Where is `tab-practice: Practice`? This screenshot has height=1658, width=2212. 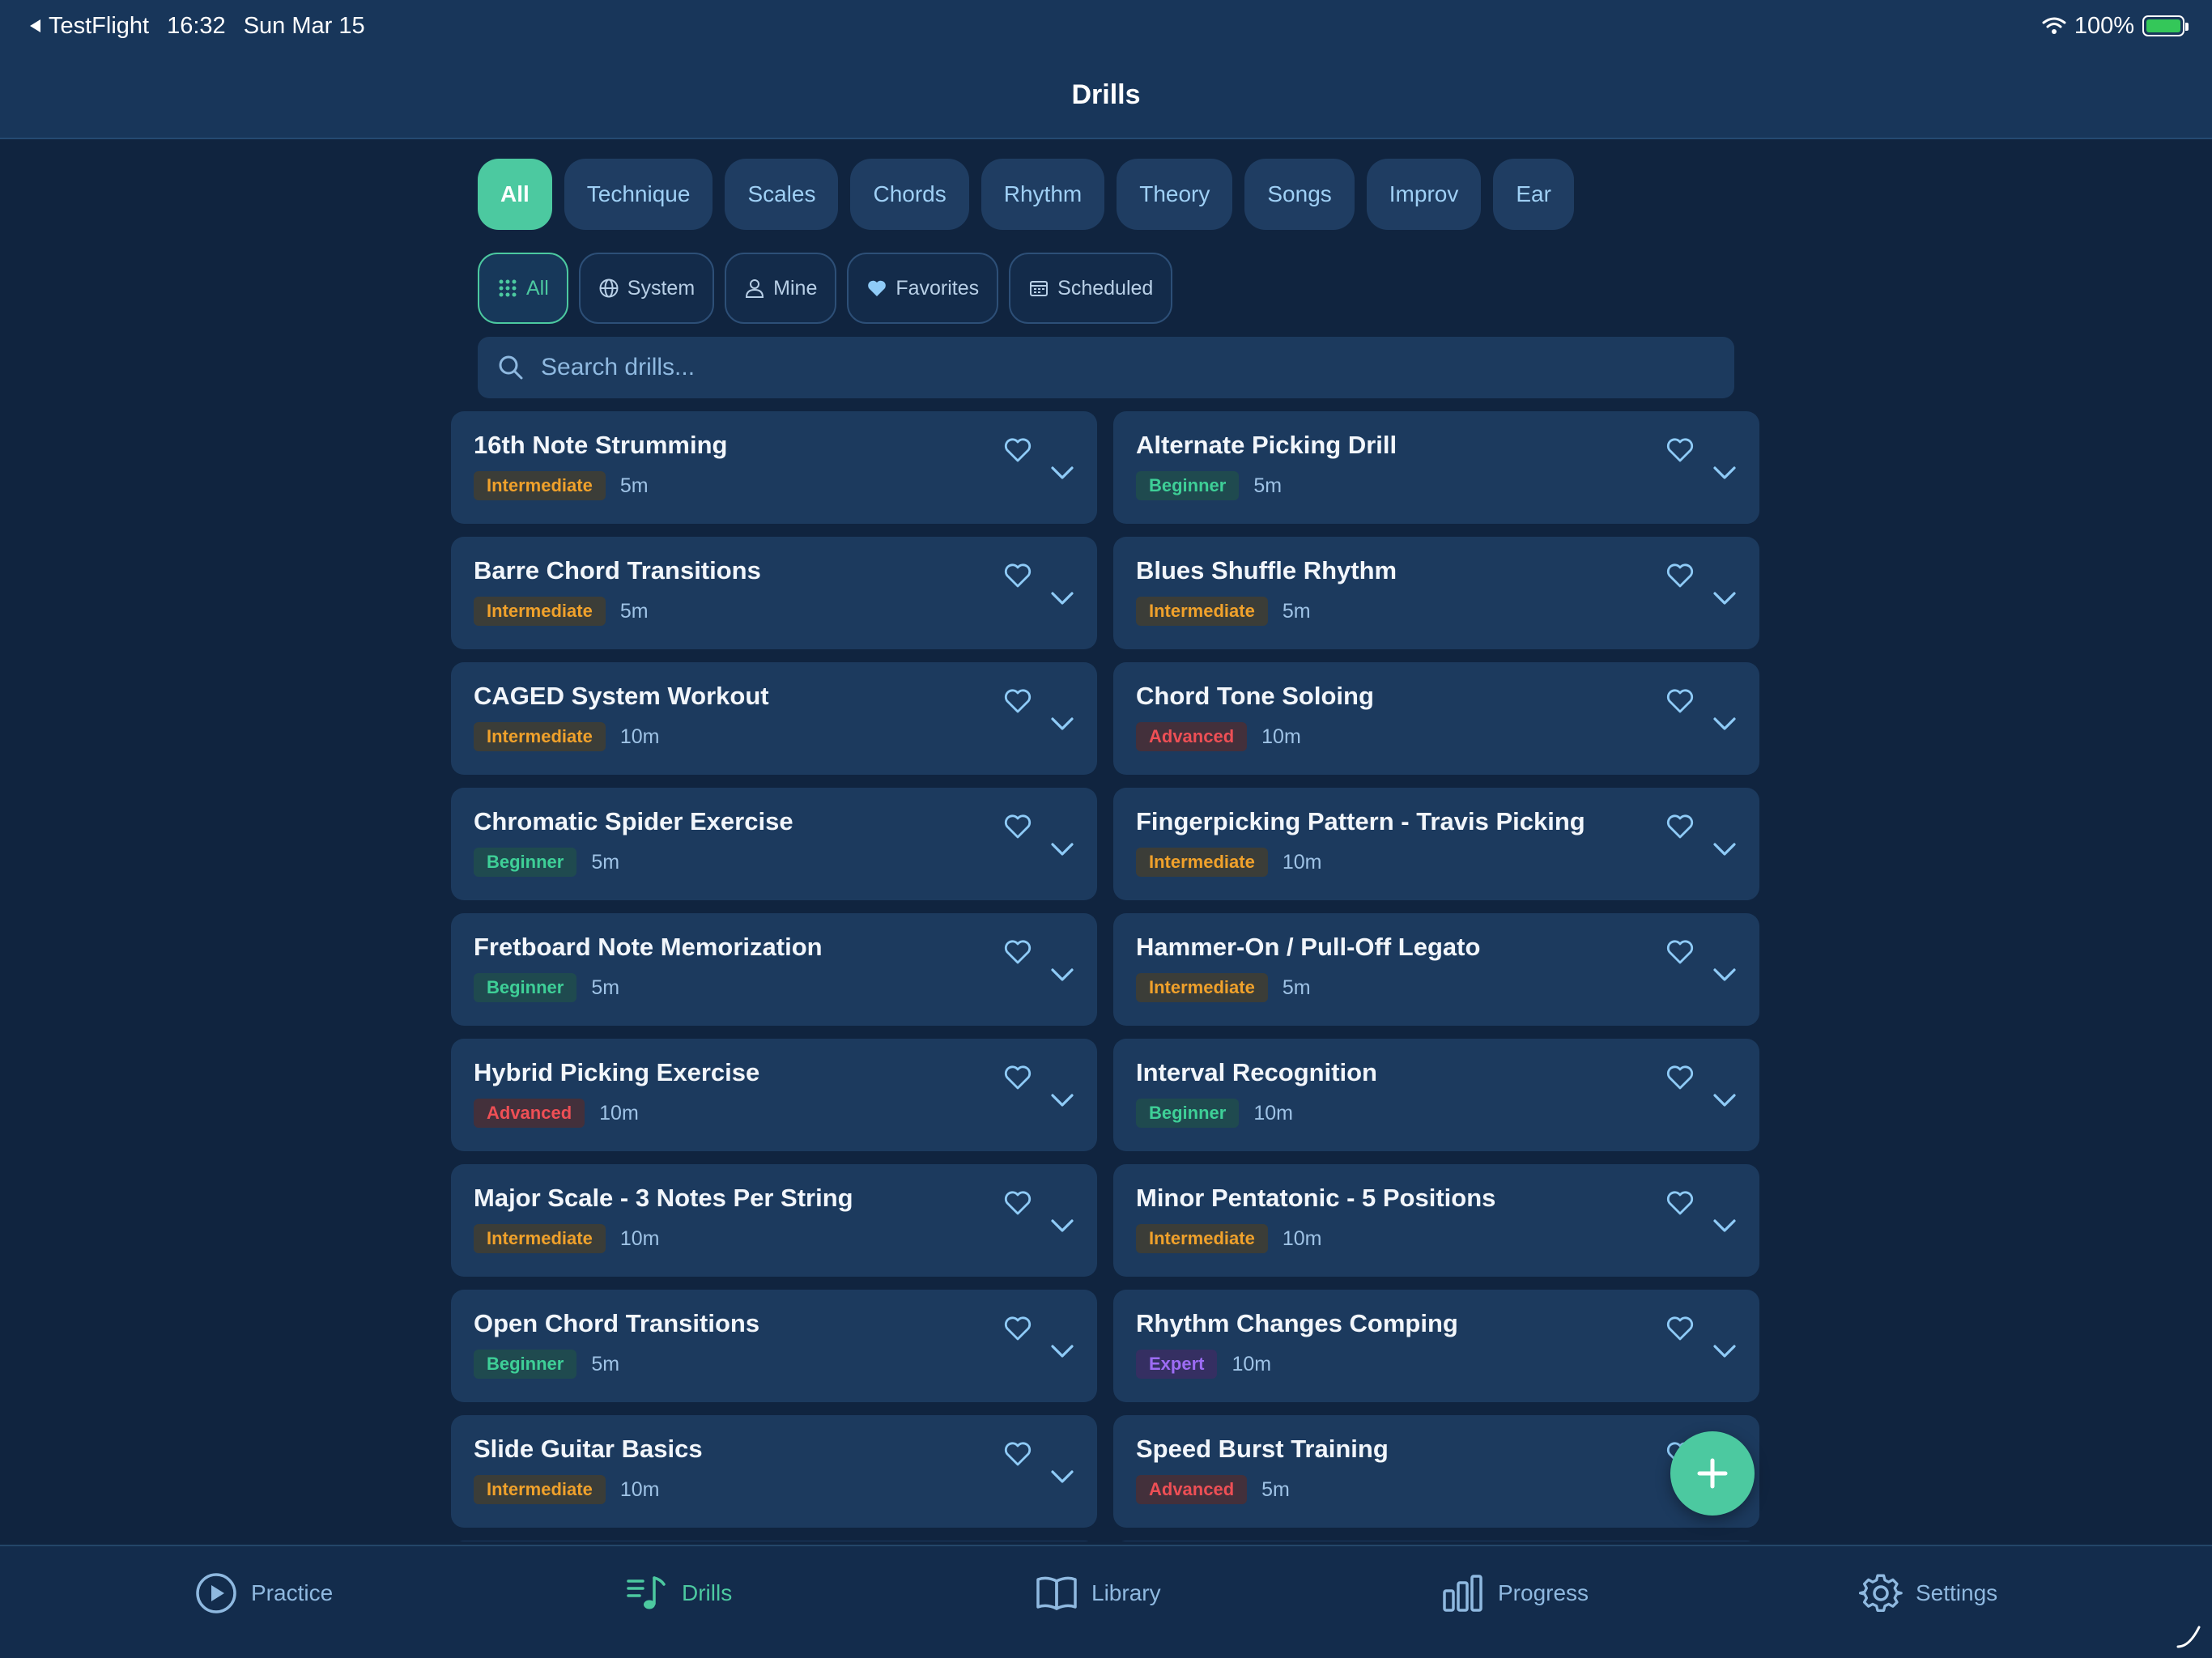 tab-practice: Practice is located at coordinates (263, 1593).